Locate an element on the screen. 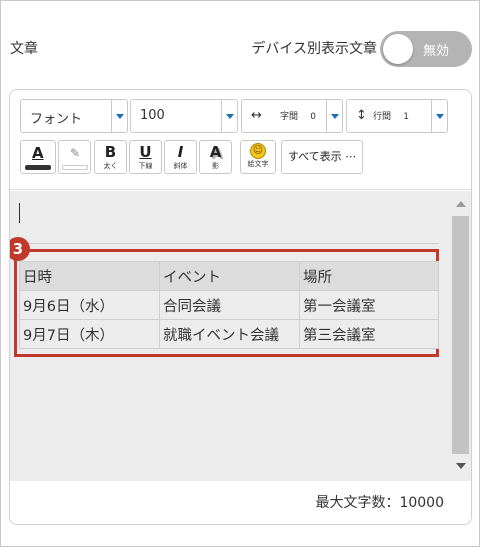 The height and width of the screenshot is (547, 480). highlight-color-swatch is located at coordinates (75, 167).